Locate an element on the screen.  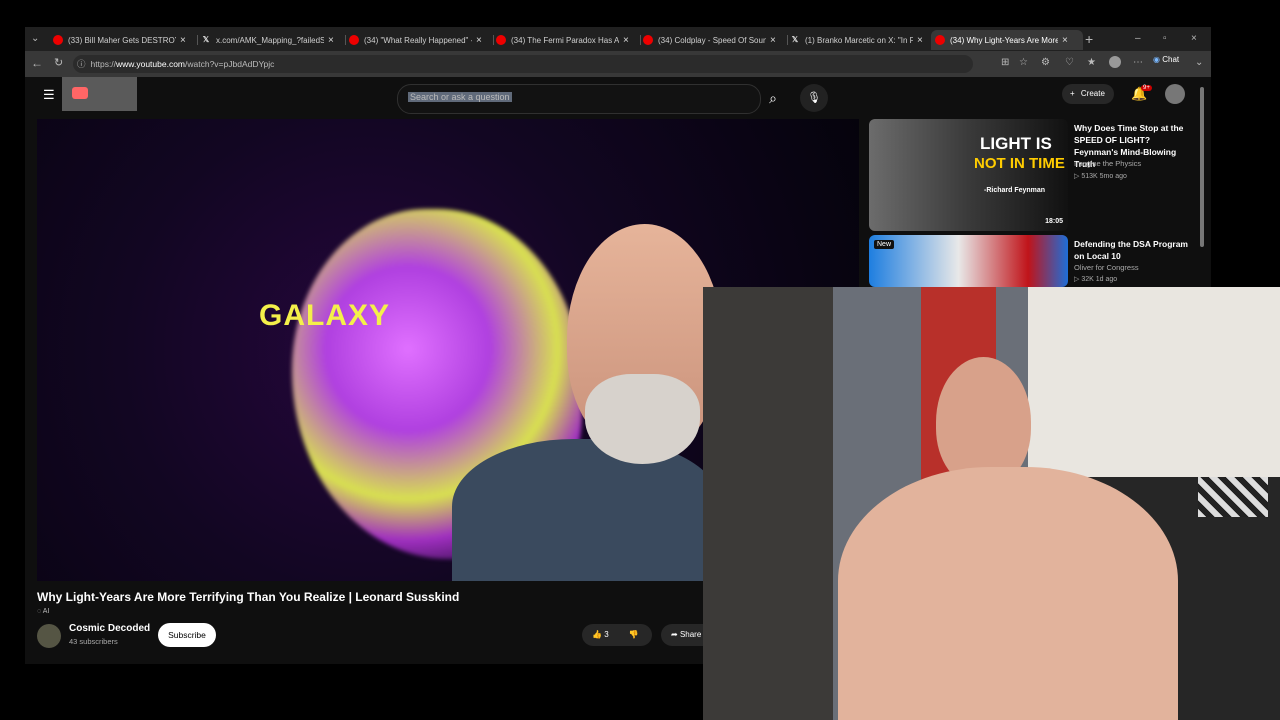
tab-6: 𝕏 (1) Branko Marcetic on X: "In Feb × is located at coordinates (861, 40).